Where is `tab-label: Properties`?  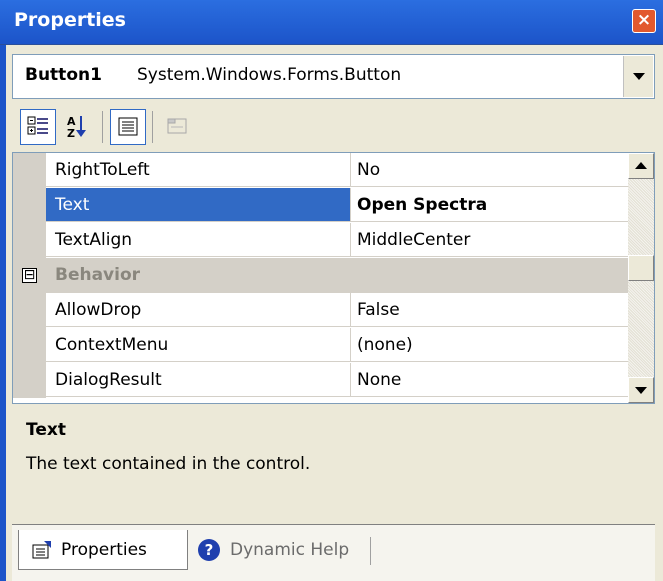 tab-label: Properties is located at coordinates (104, 550).